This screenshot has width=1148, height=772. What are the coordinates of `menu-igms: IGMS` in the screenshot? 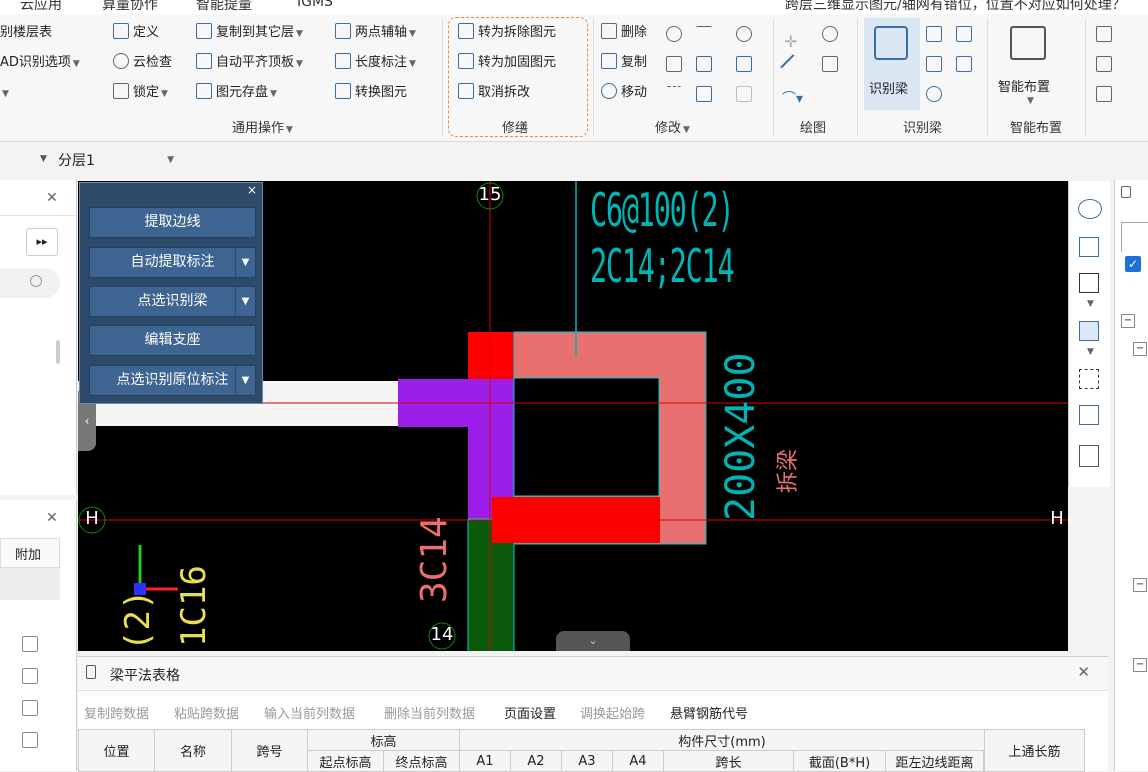 It's located at (315, 5).